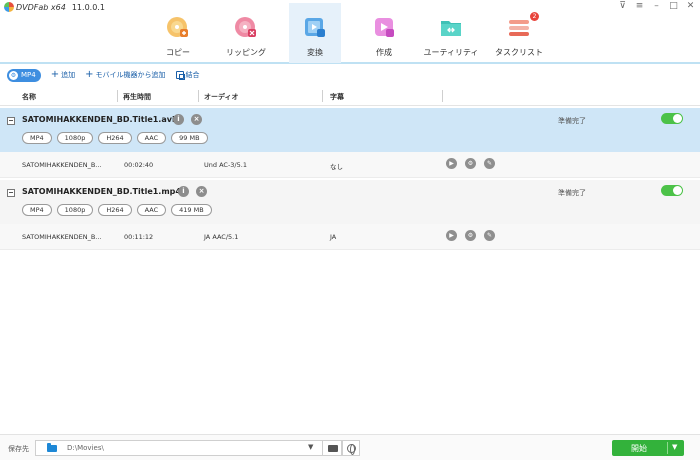 Image resolution: width=700 pixels, height=460 pixels. Describe the element at coordinates (519, 28) in the screenshot. I see `task-list-icon` at that location.